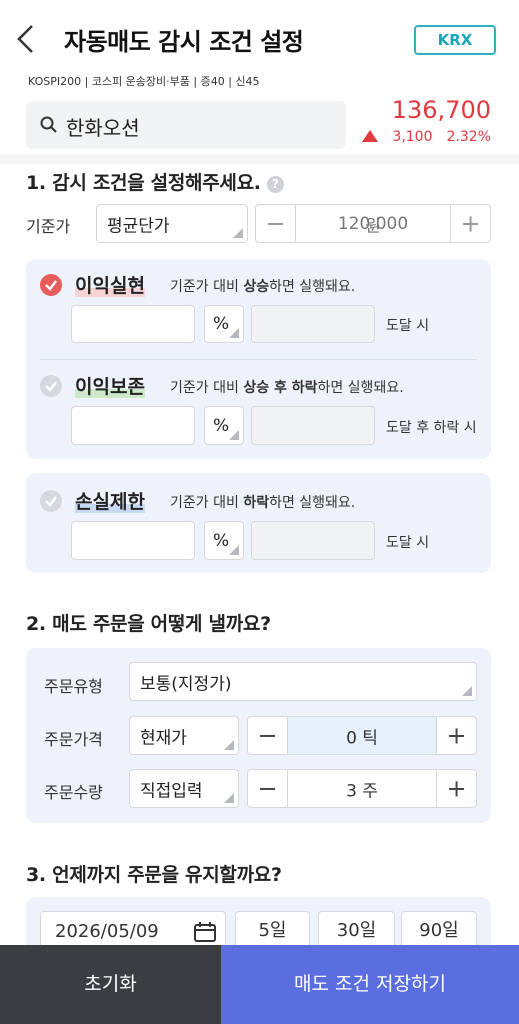  I want to click on search-icon, so click(48, 124).